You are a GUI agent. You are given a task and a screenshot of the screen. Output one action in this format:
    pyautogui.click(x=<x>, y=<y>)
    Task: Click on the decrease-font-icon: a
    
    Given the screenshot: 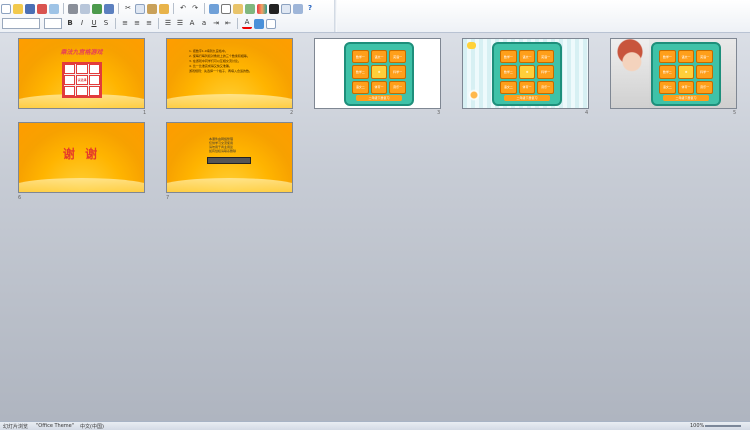 What is the action you would take?
    pyautogui.click(x=204, y=24)
    